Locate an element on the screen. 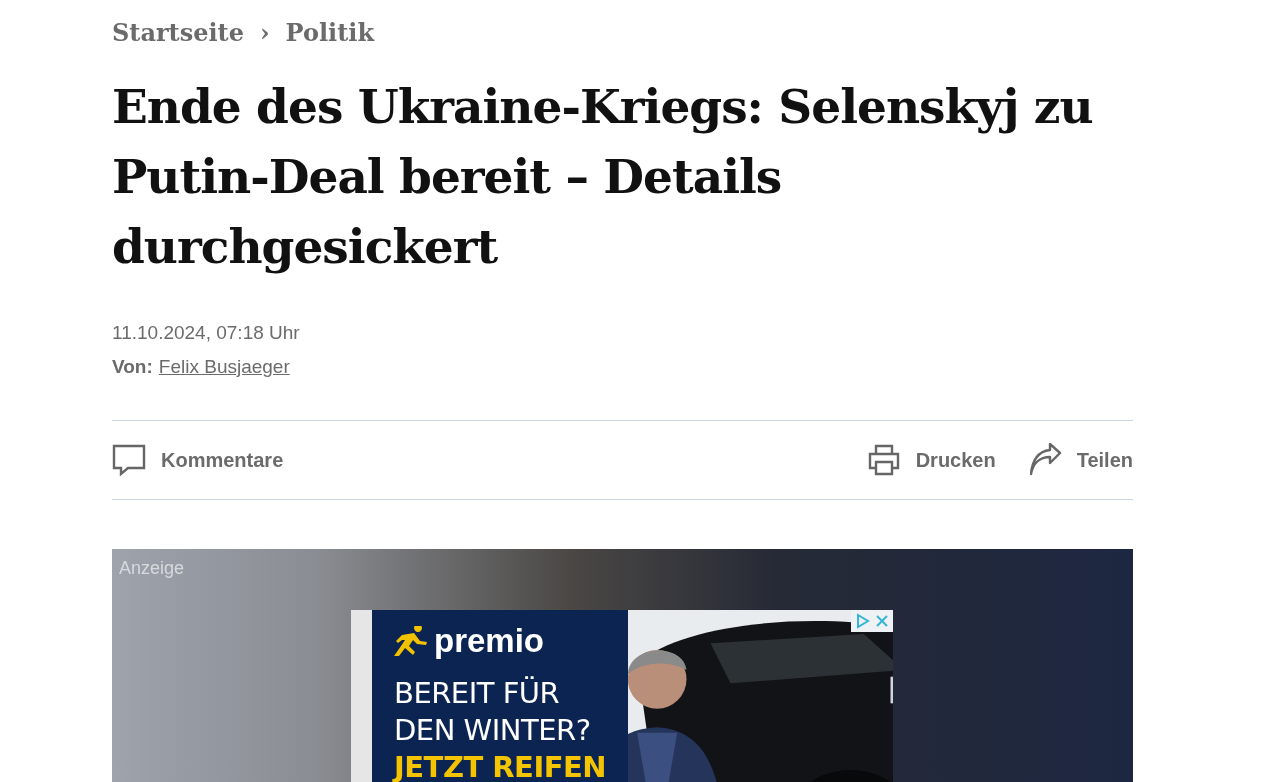 The height and width of the screenshot is (782, 1280). ad-label: Anzeige is located at coordinates (152, 568).